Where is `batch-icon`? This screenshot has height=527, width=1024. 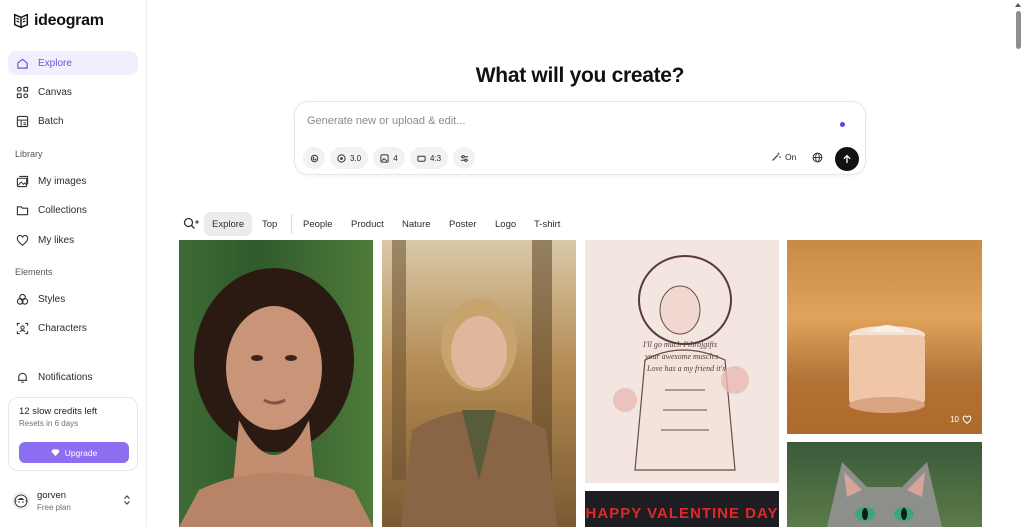
batch-icon is located at coordinates (22, 121).